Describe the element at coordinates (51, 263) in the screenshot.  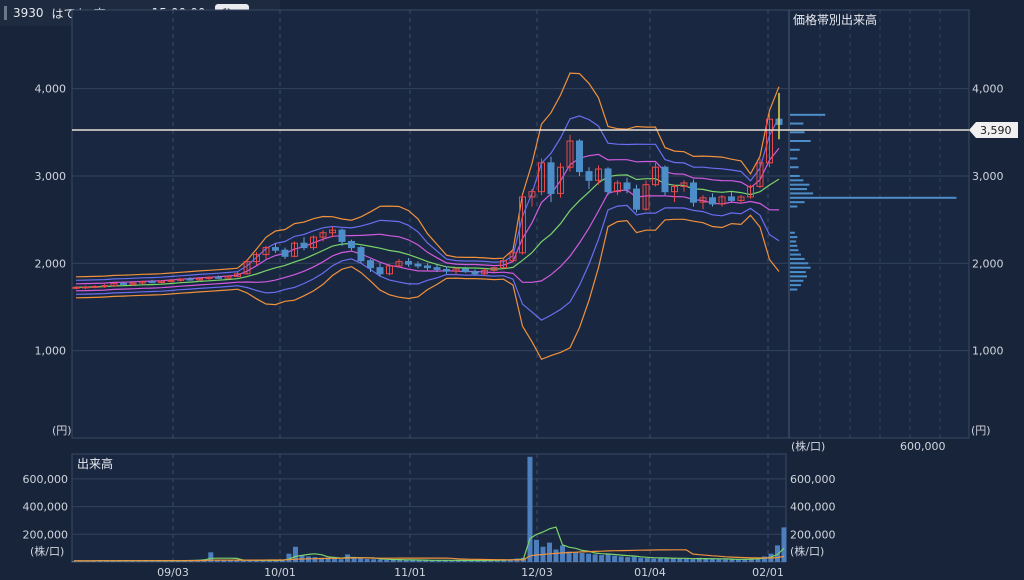
I see `price-tick-left: 2,000` at that location.